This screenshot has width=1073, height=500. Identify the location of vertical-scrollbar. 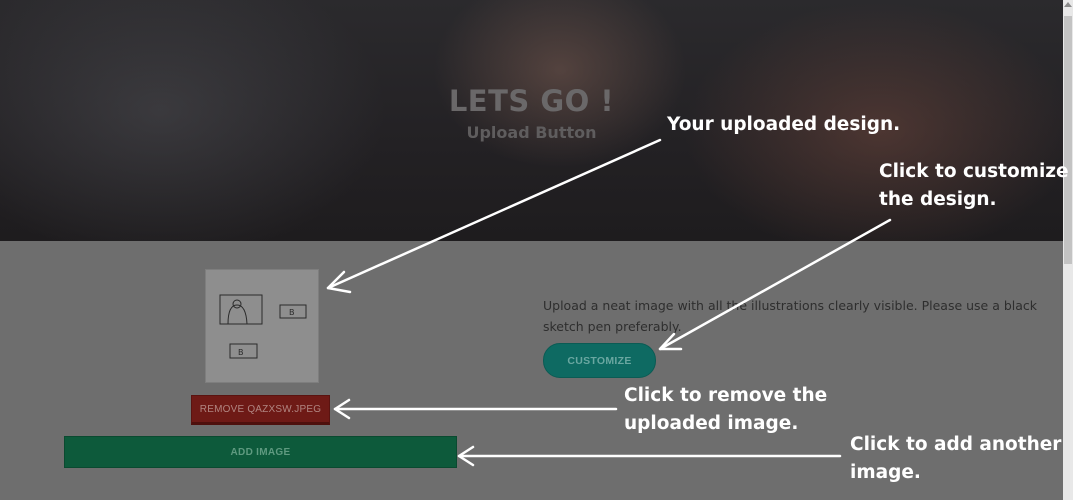
(1068, 250).